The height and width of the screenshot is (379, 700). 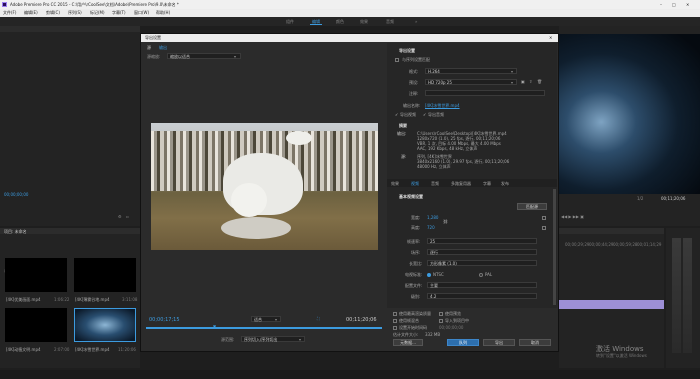 What do you see at coordinates (481, 274) in the screenshot?
I see `pal-radio` at bounding box center [481, 274].